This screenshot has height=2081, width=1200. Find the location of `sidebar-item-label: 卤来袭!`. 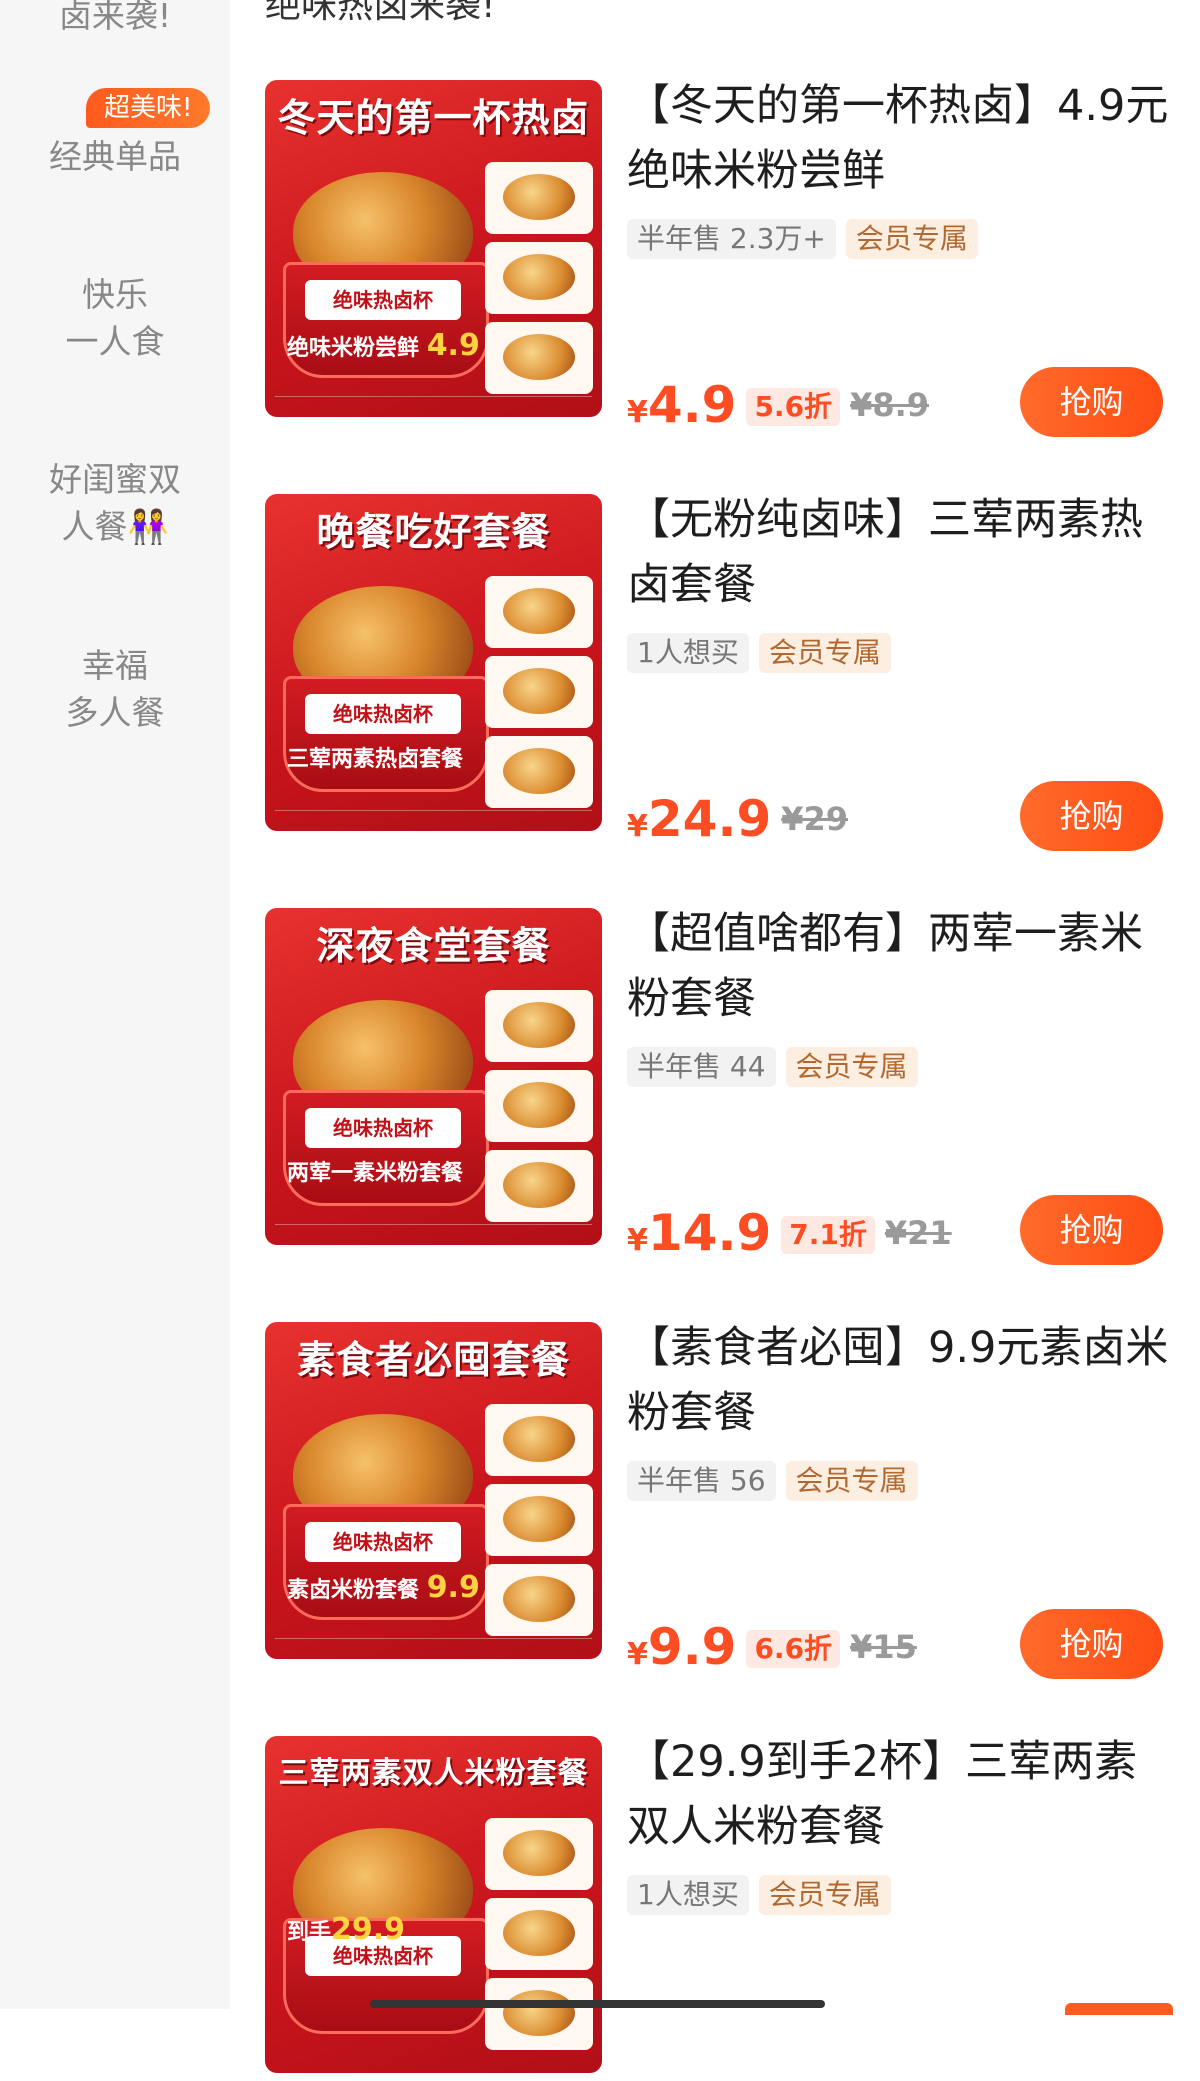

sidebar-item-label: 卤来袭! is located at coordinates (115, 17).